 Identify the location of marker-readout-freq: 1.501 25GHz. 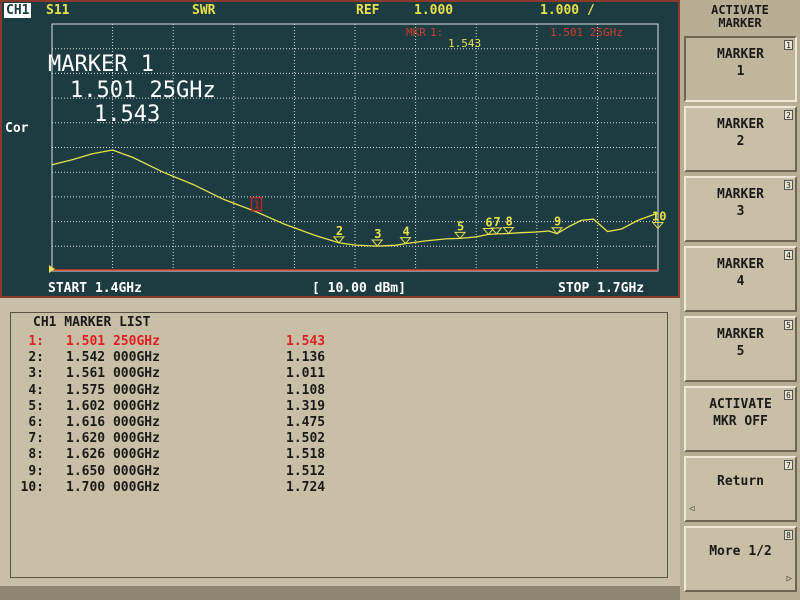
(143, 90).